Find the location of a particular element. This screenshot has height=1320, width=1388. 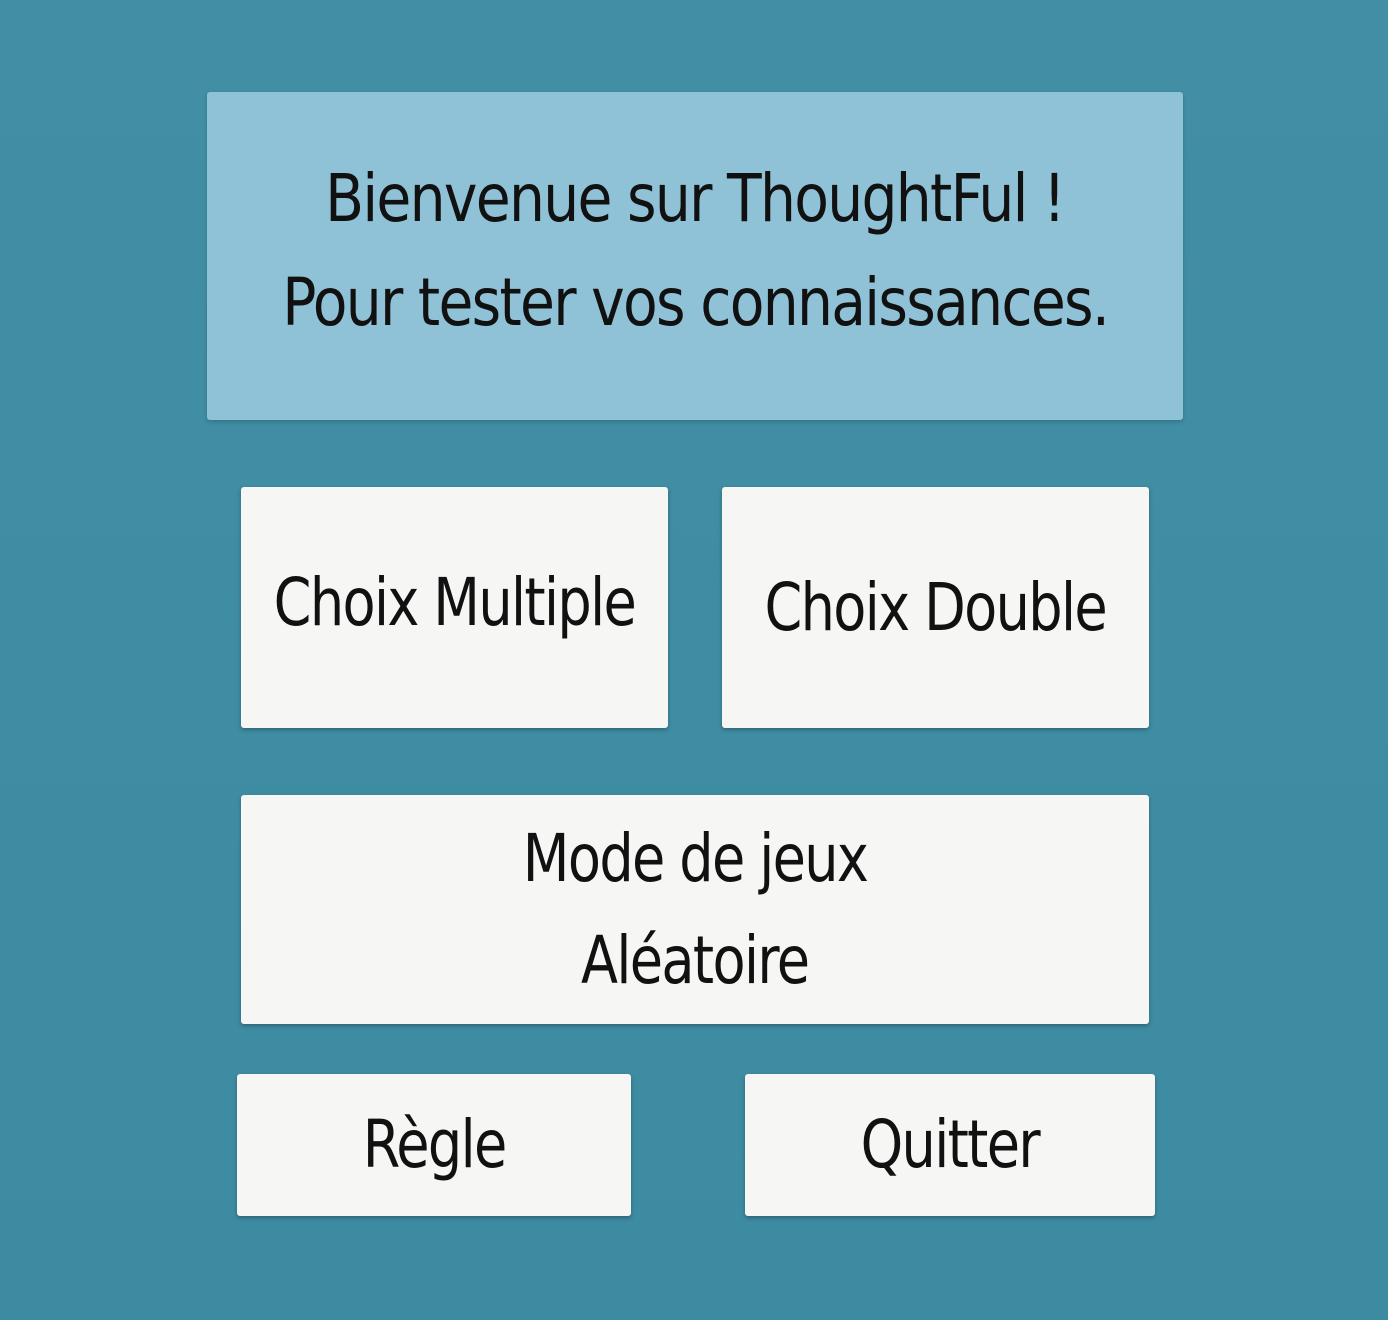

choix-multiple-button: Choix Multiple is located at coordinates (454, 607).